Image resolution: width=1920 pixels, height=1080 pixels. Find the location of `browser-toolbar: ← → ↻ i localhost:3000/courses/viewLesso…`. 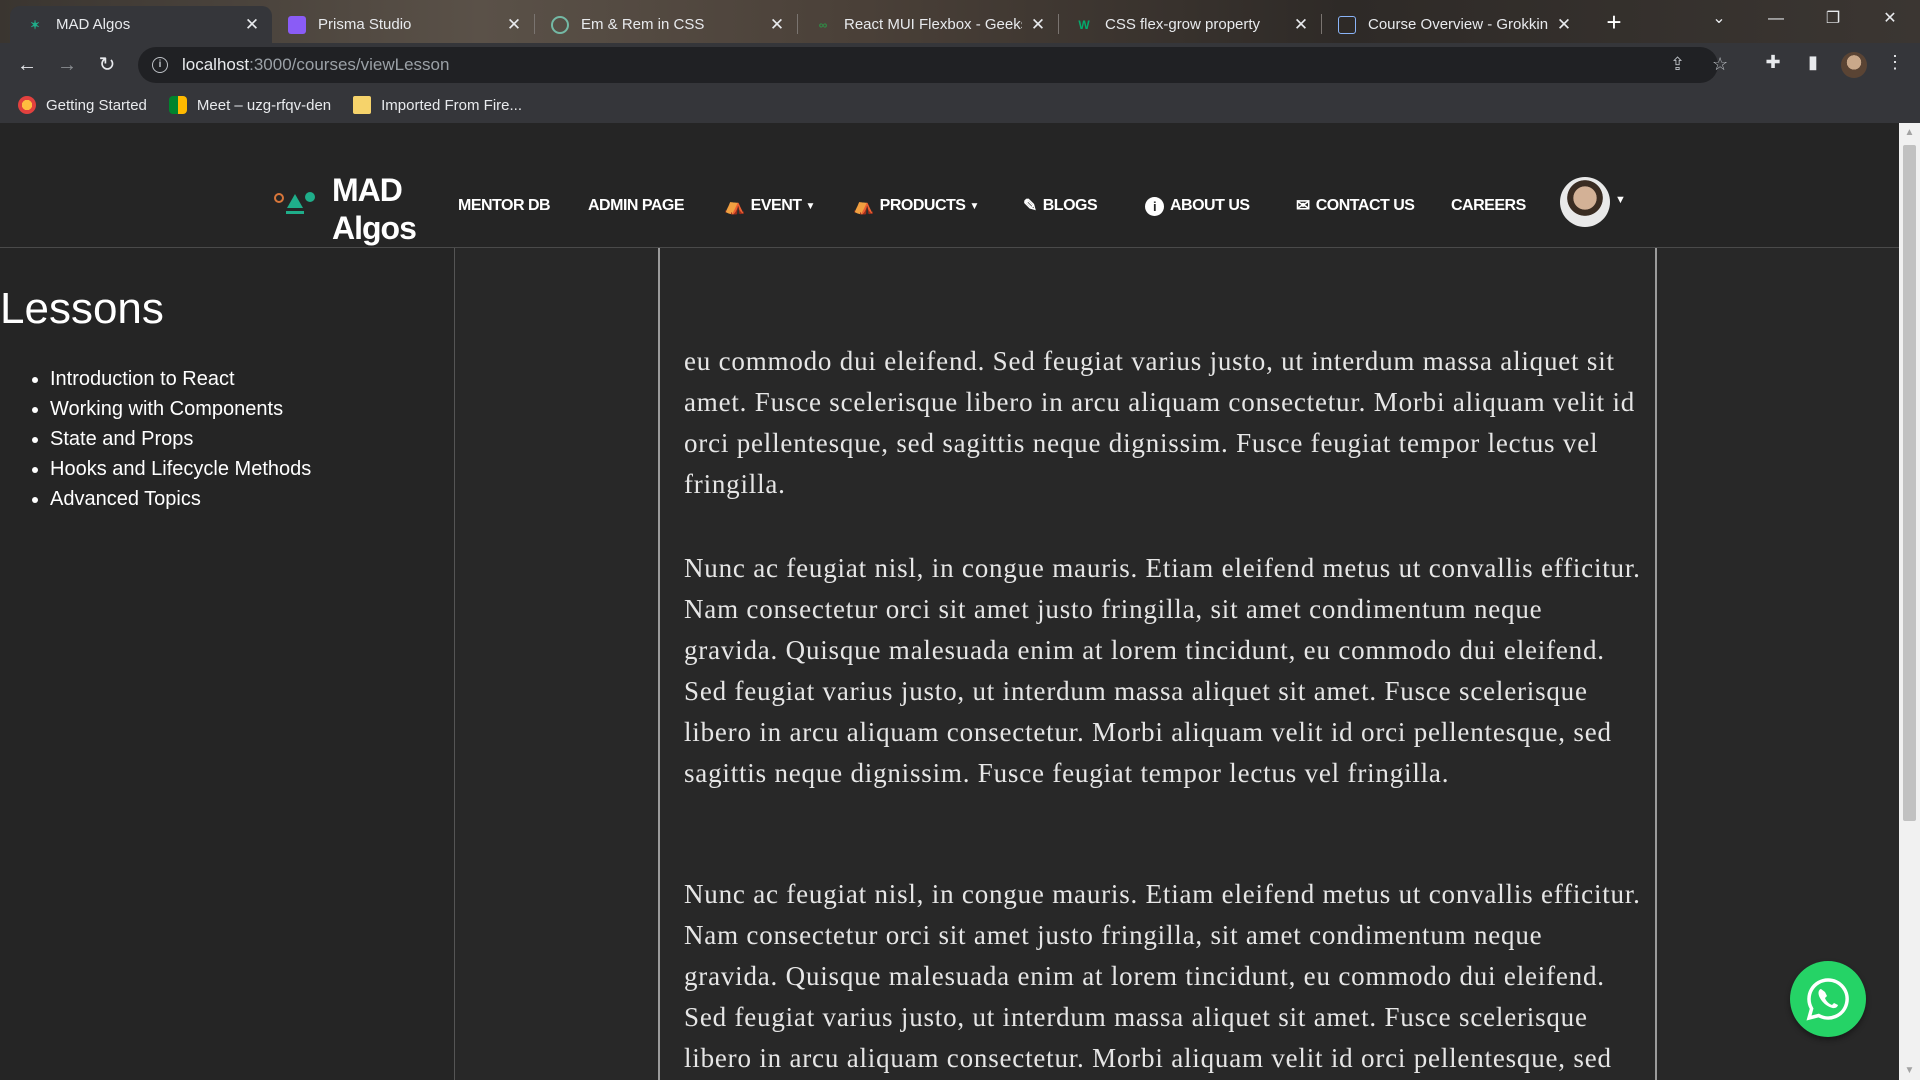

browser-toolbar: ← → ↻ i localhost:3000/courses/viewLesso… is located at coordinates (960, 65).